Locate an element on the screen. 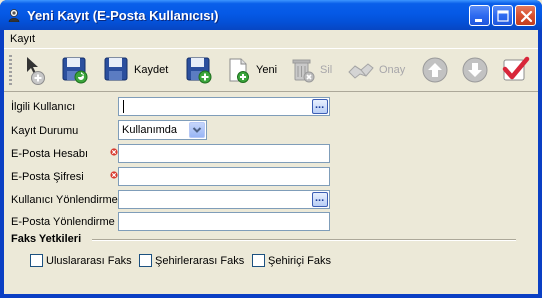  email-account-input is located at coordinates (224, 153).